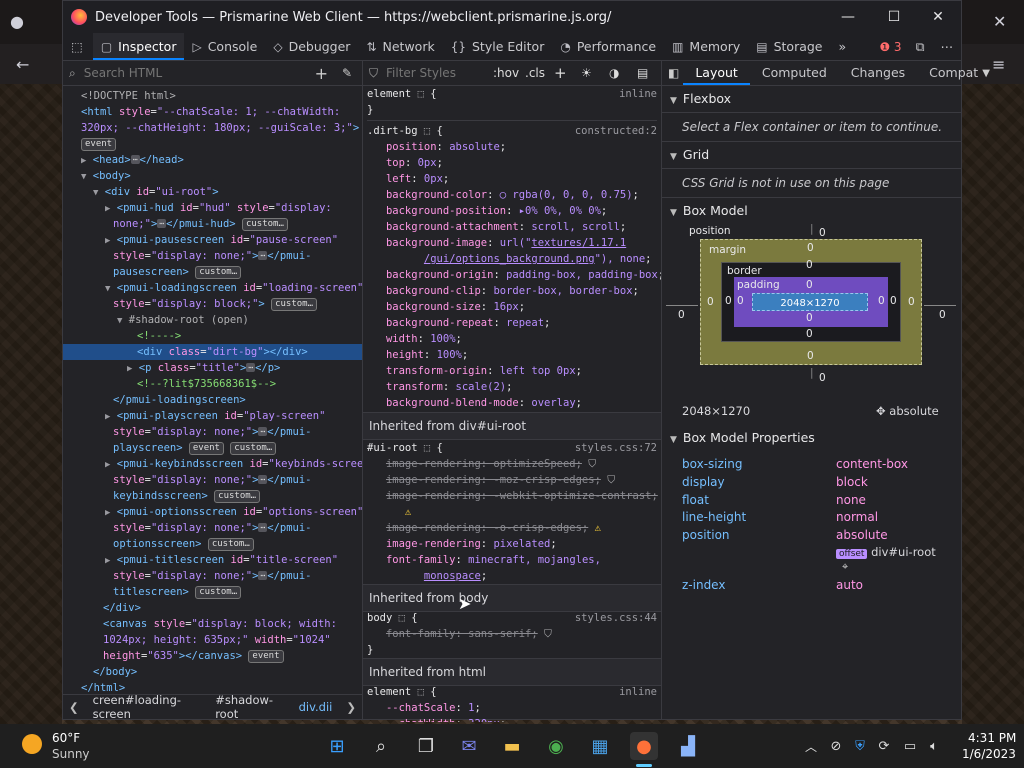 Image resolution: width=1024 pixels, height=768 pixels. Describe the element at coordinates (212, 208) in the screenshot. I see `markup-line: ▶ <pmui-hud id="hud" style="display:` at that location.